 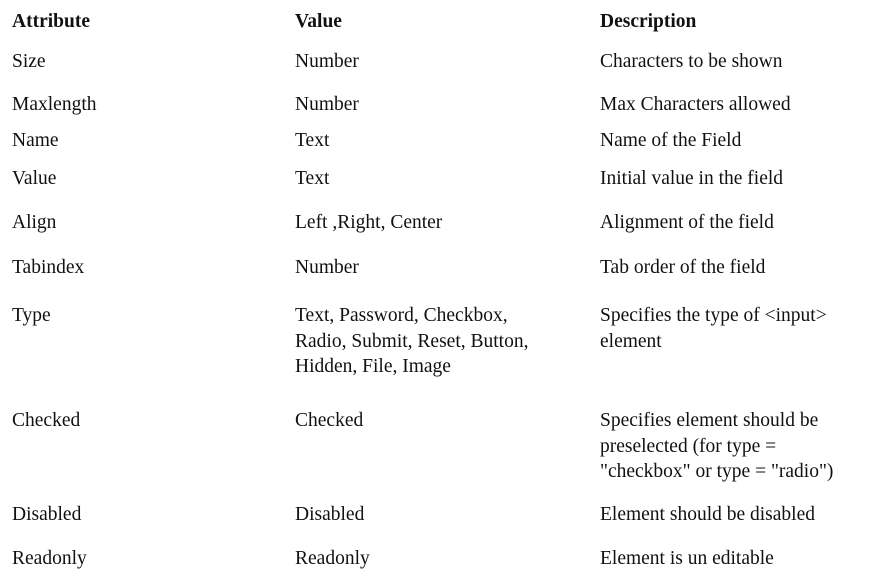 I want to click on row-tabindex-description: Tab order of the field, so click(x=683, y=267).